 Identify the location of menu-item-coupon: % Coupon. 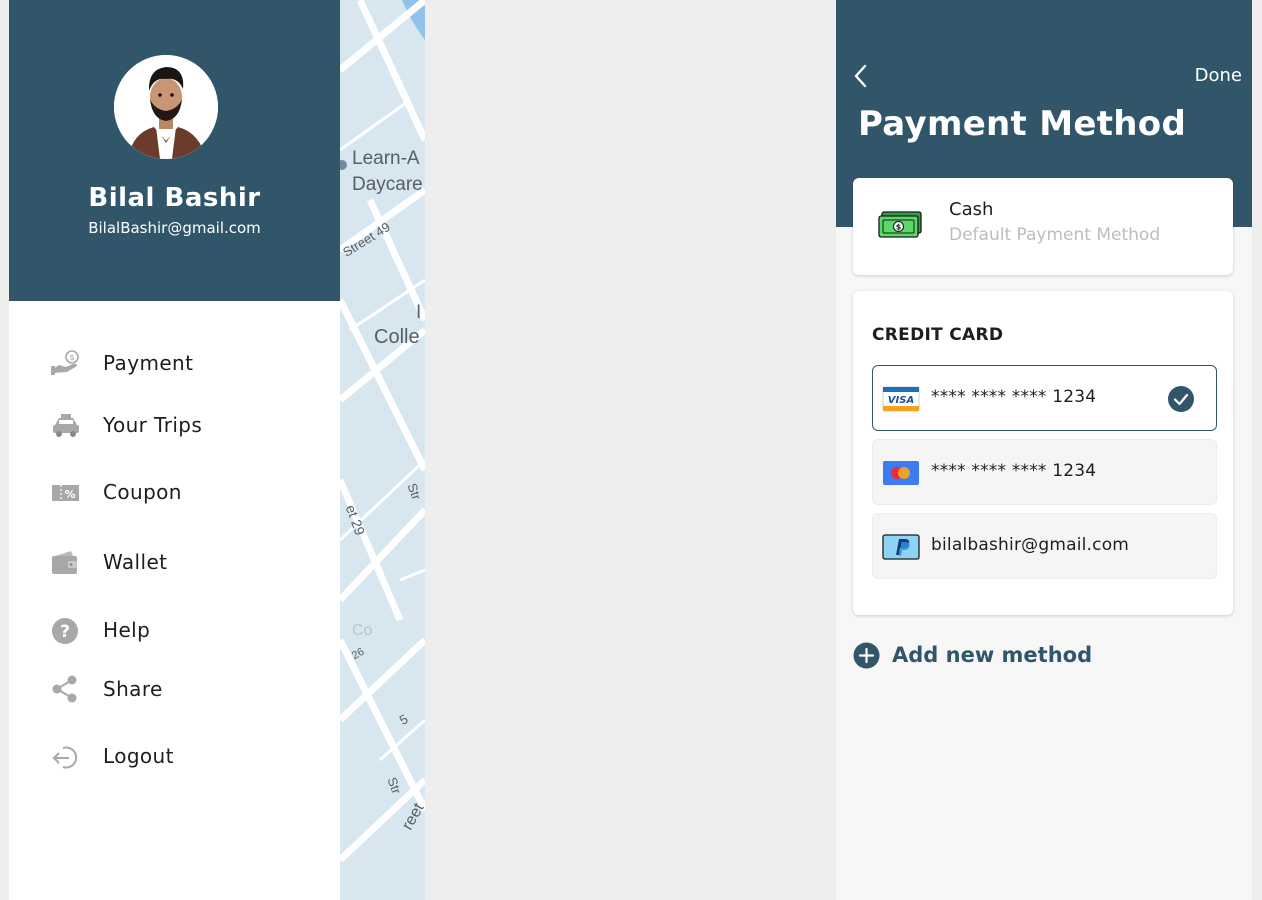
(174, 492).